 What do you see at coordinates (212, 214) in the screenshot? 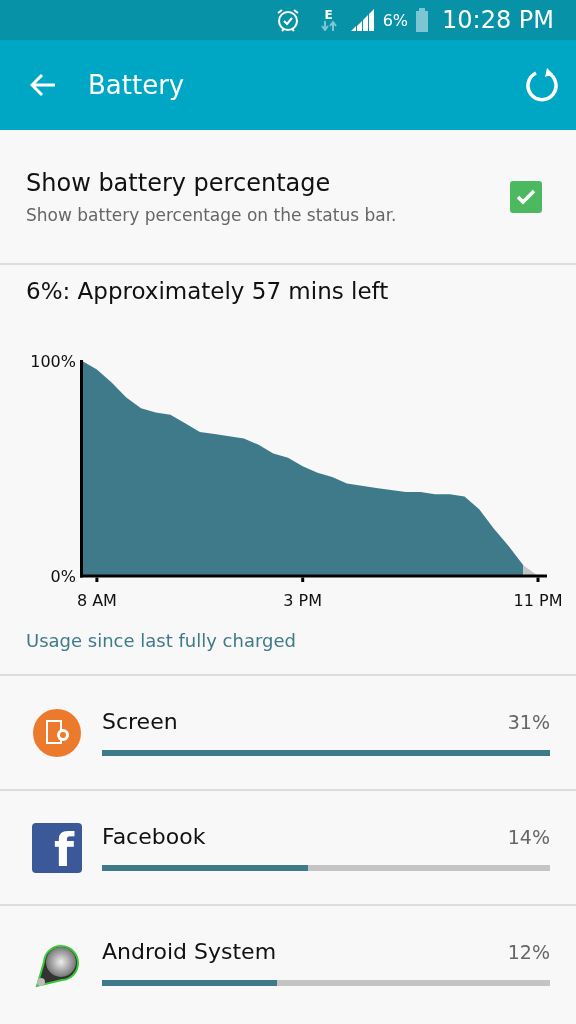
I see `setting-summary: Show battery percentage on the status bar.` at bounding box center [212, 214].